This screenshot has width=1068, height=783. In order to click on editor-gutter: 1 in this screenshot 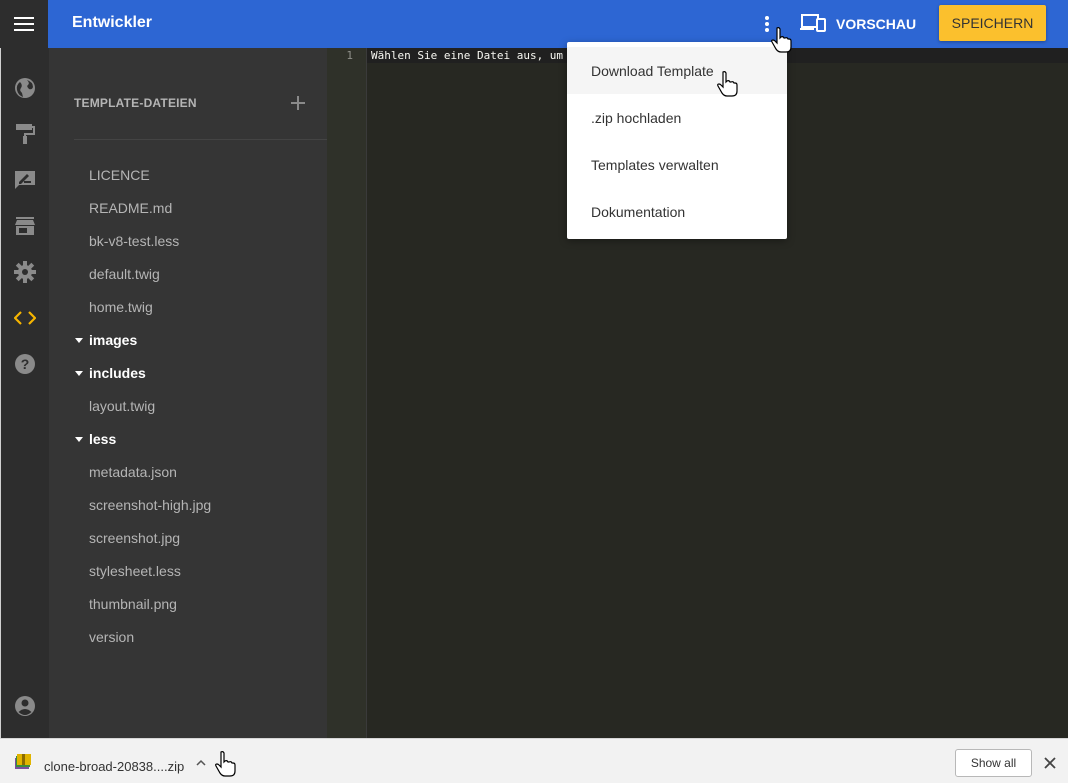, I will do `click(347, 393)`.